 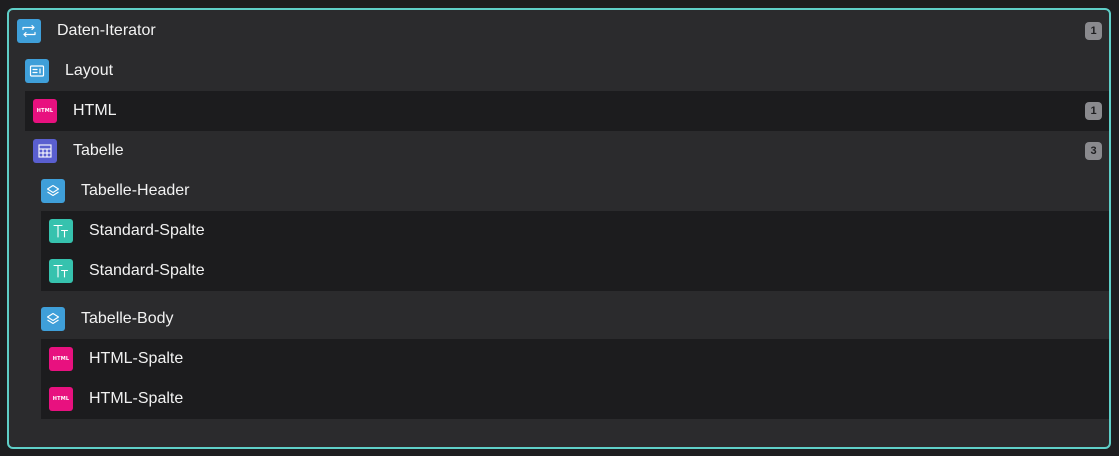 What do you see at coordinates (559, 31) in the screenshot?
I see `tree-node-daten-iterator: Daten-Iterator 1` at bounding box center [559, 31].